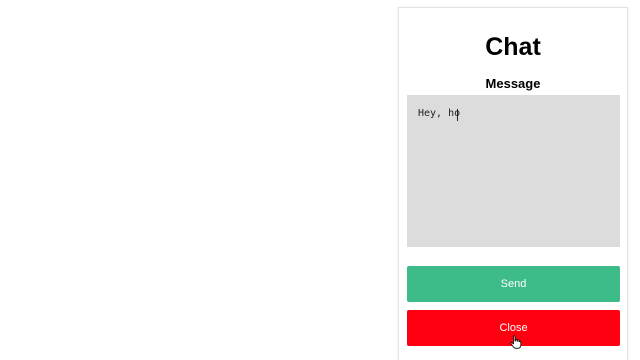 This screenshot has height=360, width=640. What do you see at coordinates (513, 83) in the screenshot?
I see `message-label: Message` at bounding box center [513, 83].